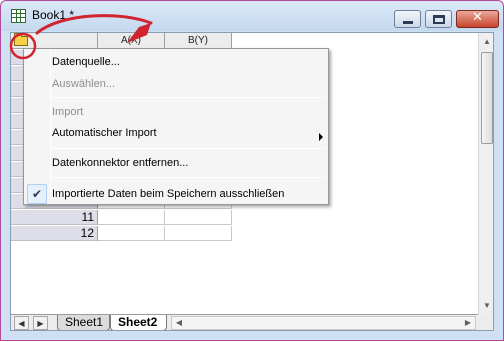 The width and height of the screenshot is (504, 342). What do you see at coordinates (485, 173) in the screenshot?
I see `vertical-scrollbar: ▲ ▼` at bounding box center [485, 173].